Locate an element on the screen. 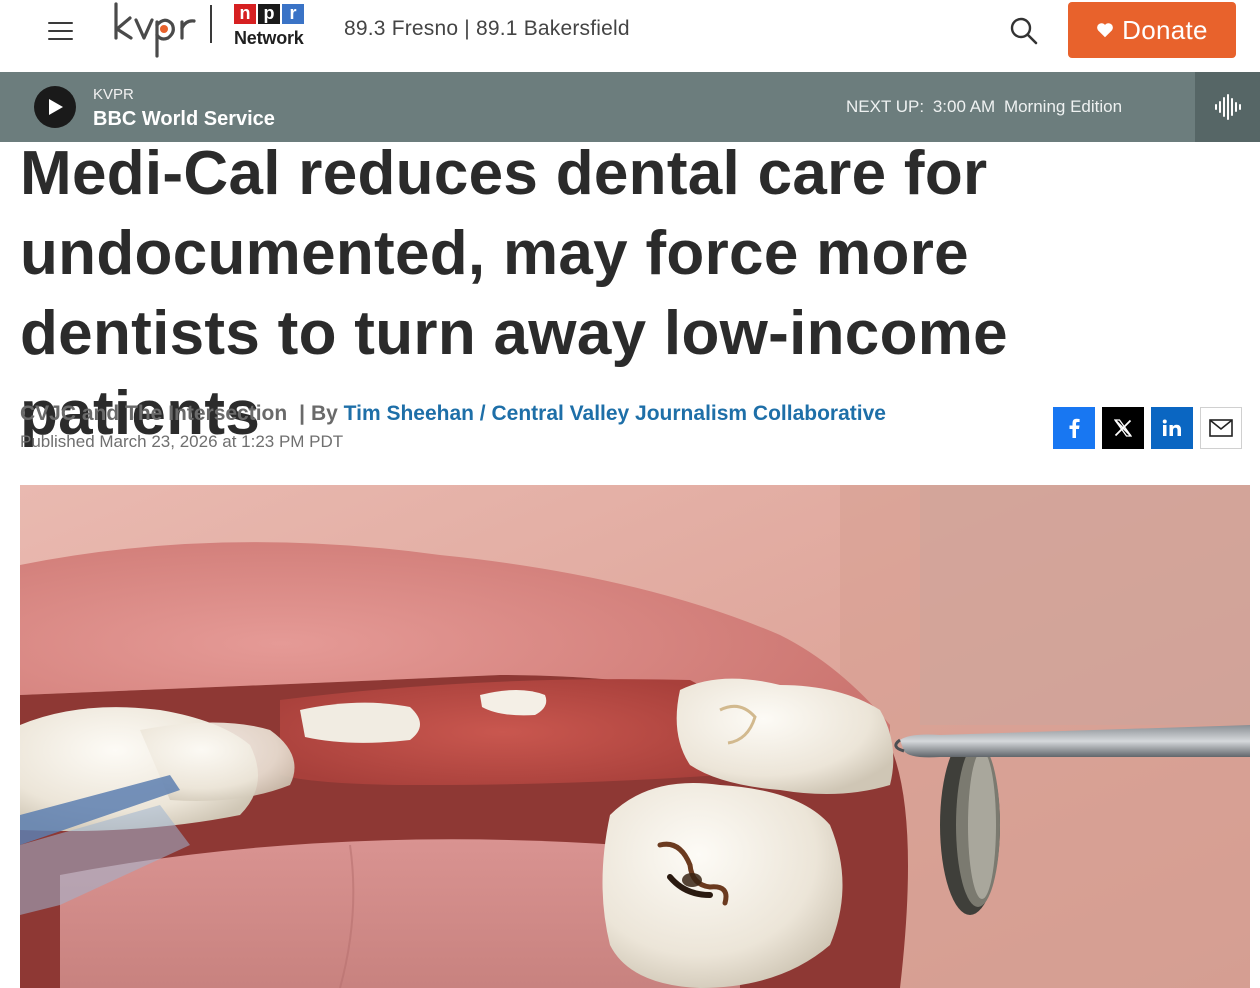 This screenshot has width=1260, height=988. email-icon is located at coordinates (1221, 428).